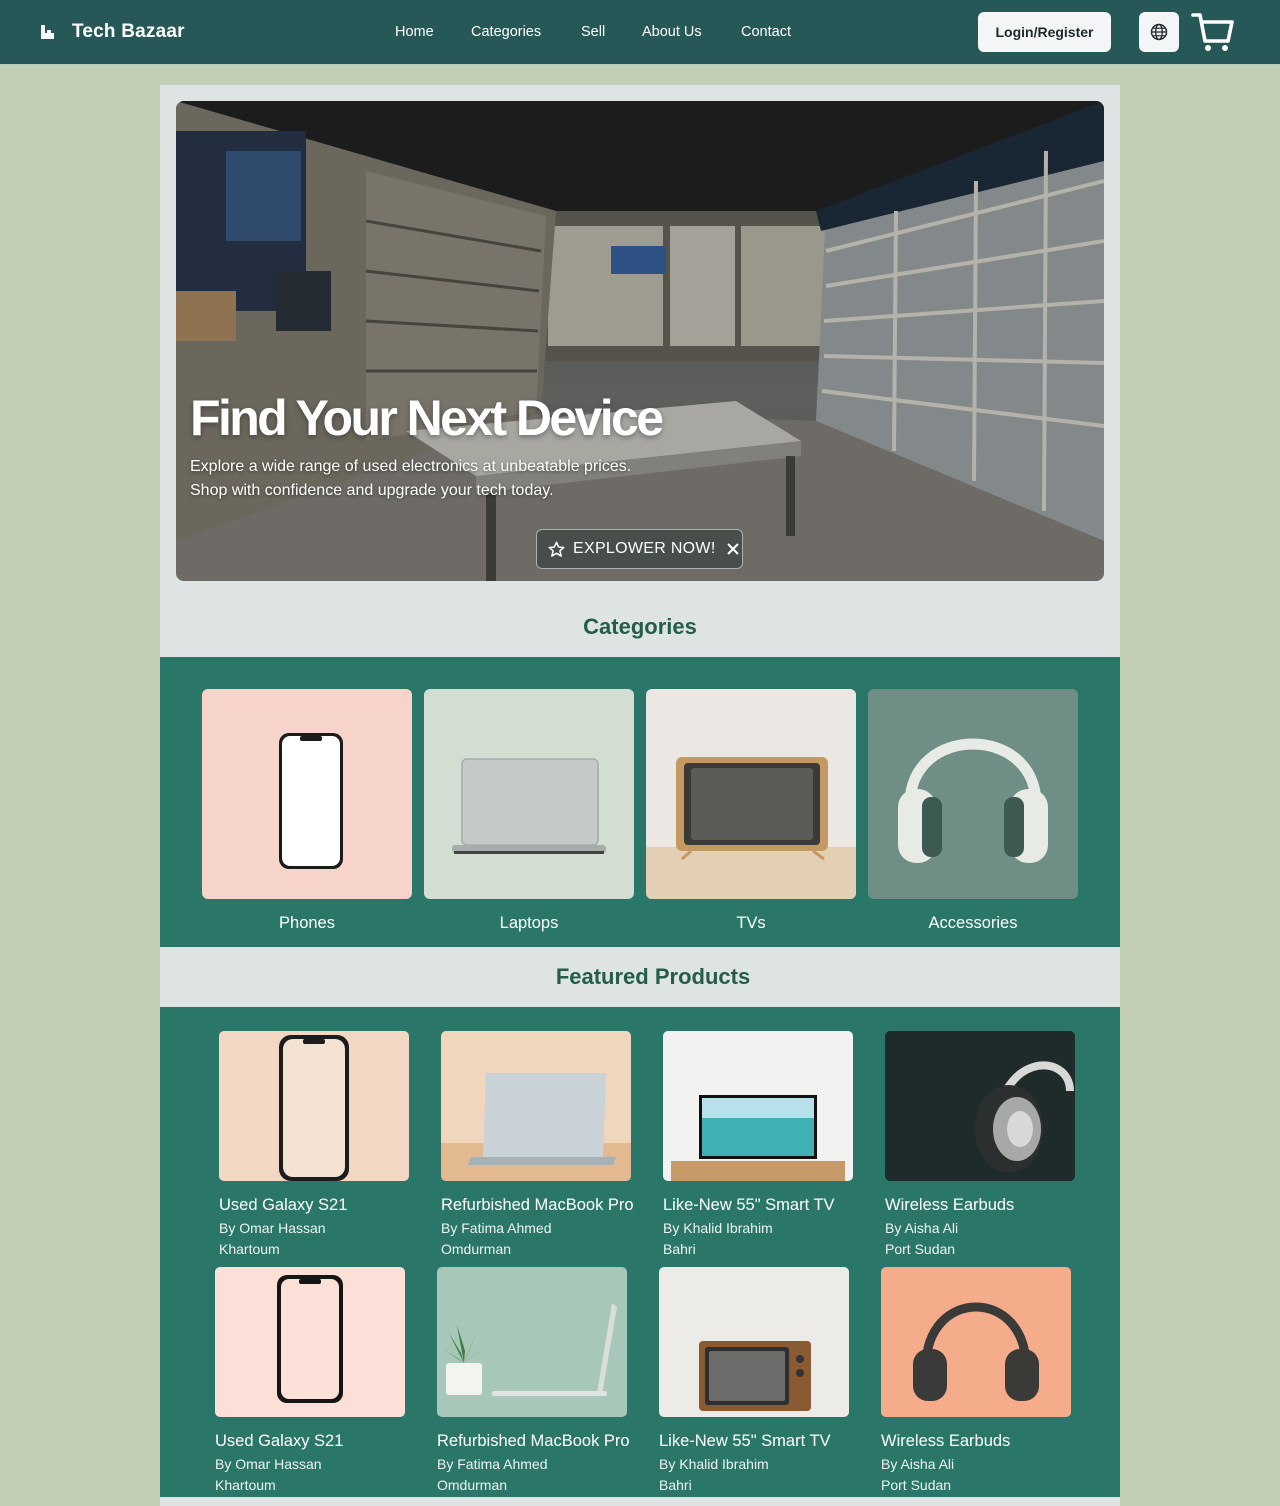  I want to click on explore-now-button: EXPLOWER NOW!, so click(639, 549).